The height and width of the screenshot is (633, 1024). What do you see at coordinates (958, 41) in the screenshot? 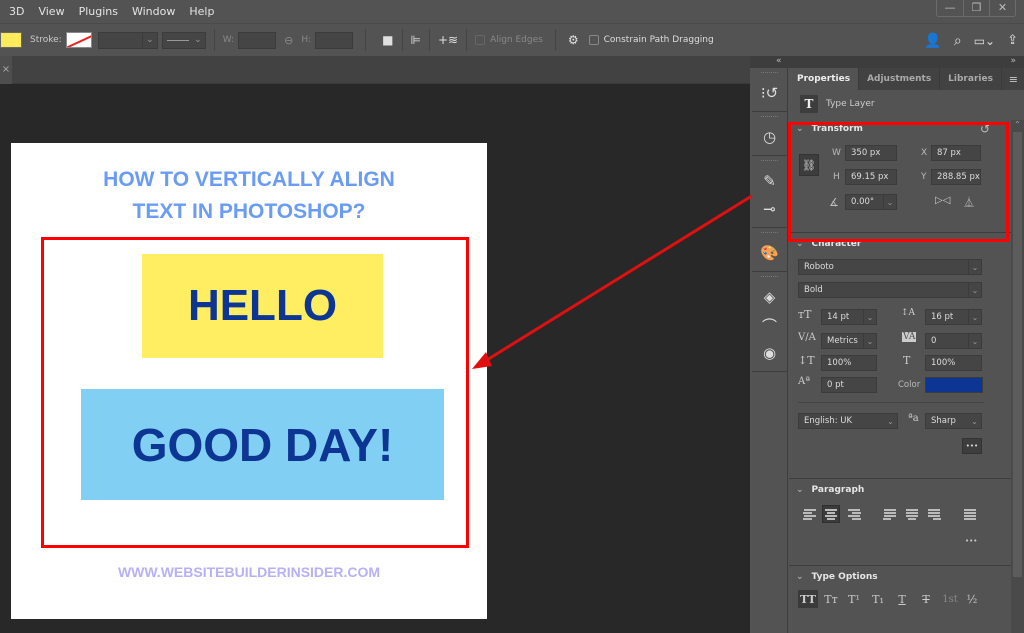
I see `search-icon: ⌕` at bounding box center [958, 41].